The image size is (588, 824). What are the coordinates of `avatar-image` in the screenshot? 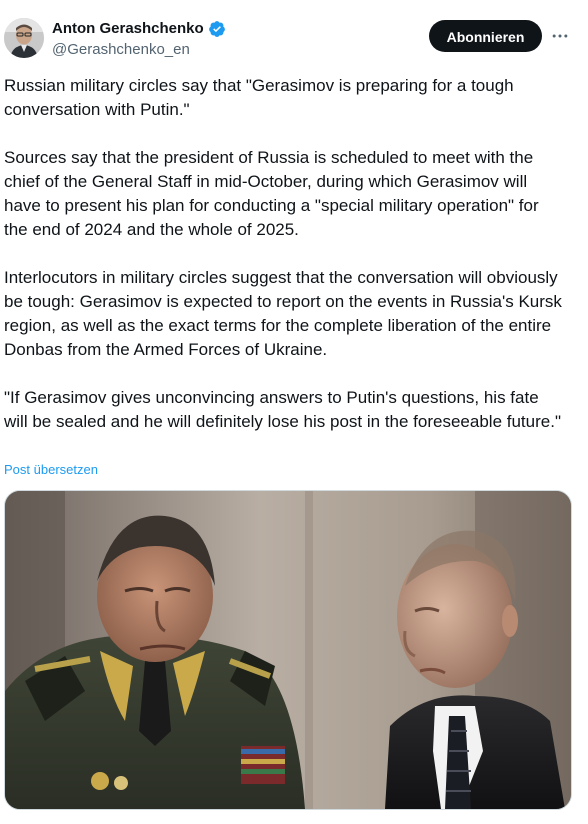 It's located at (24, 38).